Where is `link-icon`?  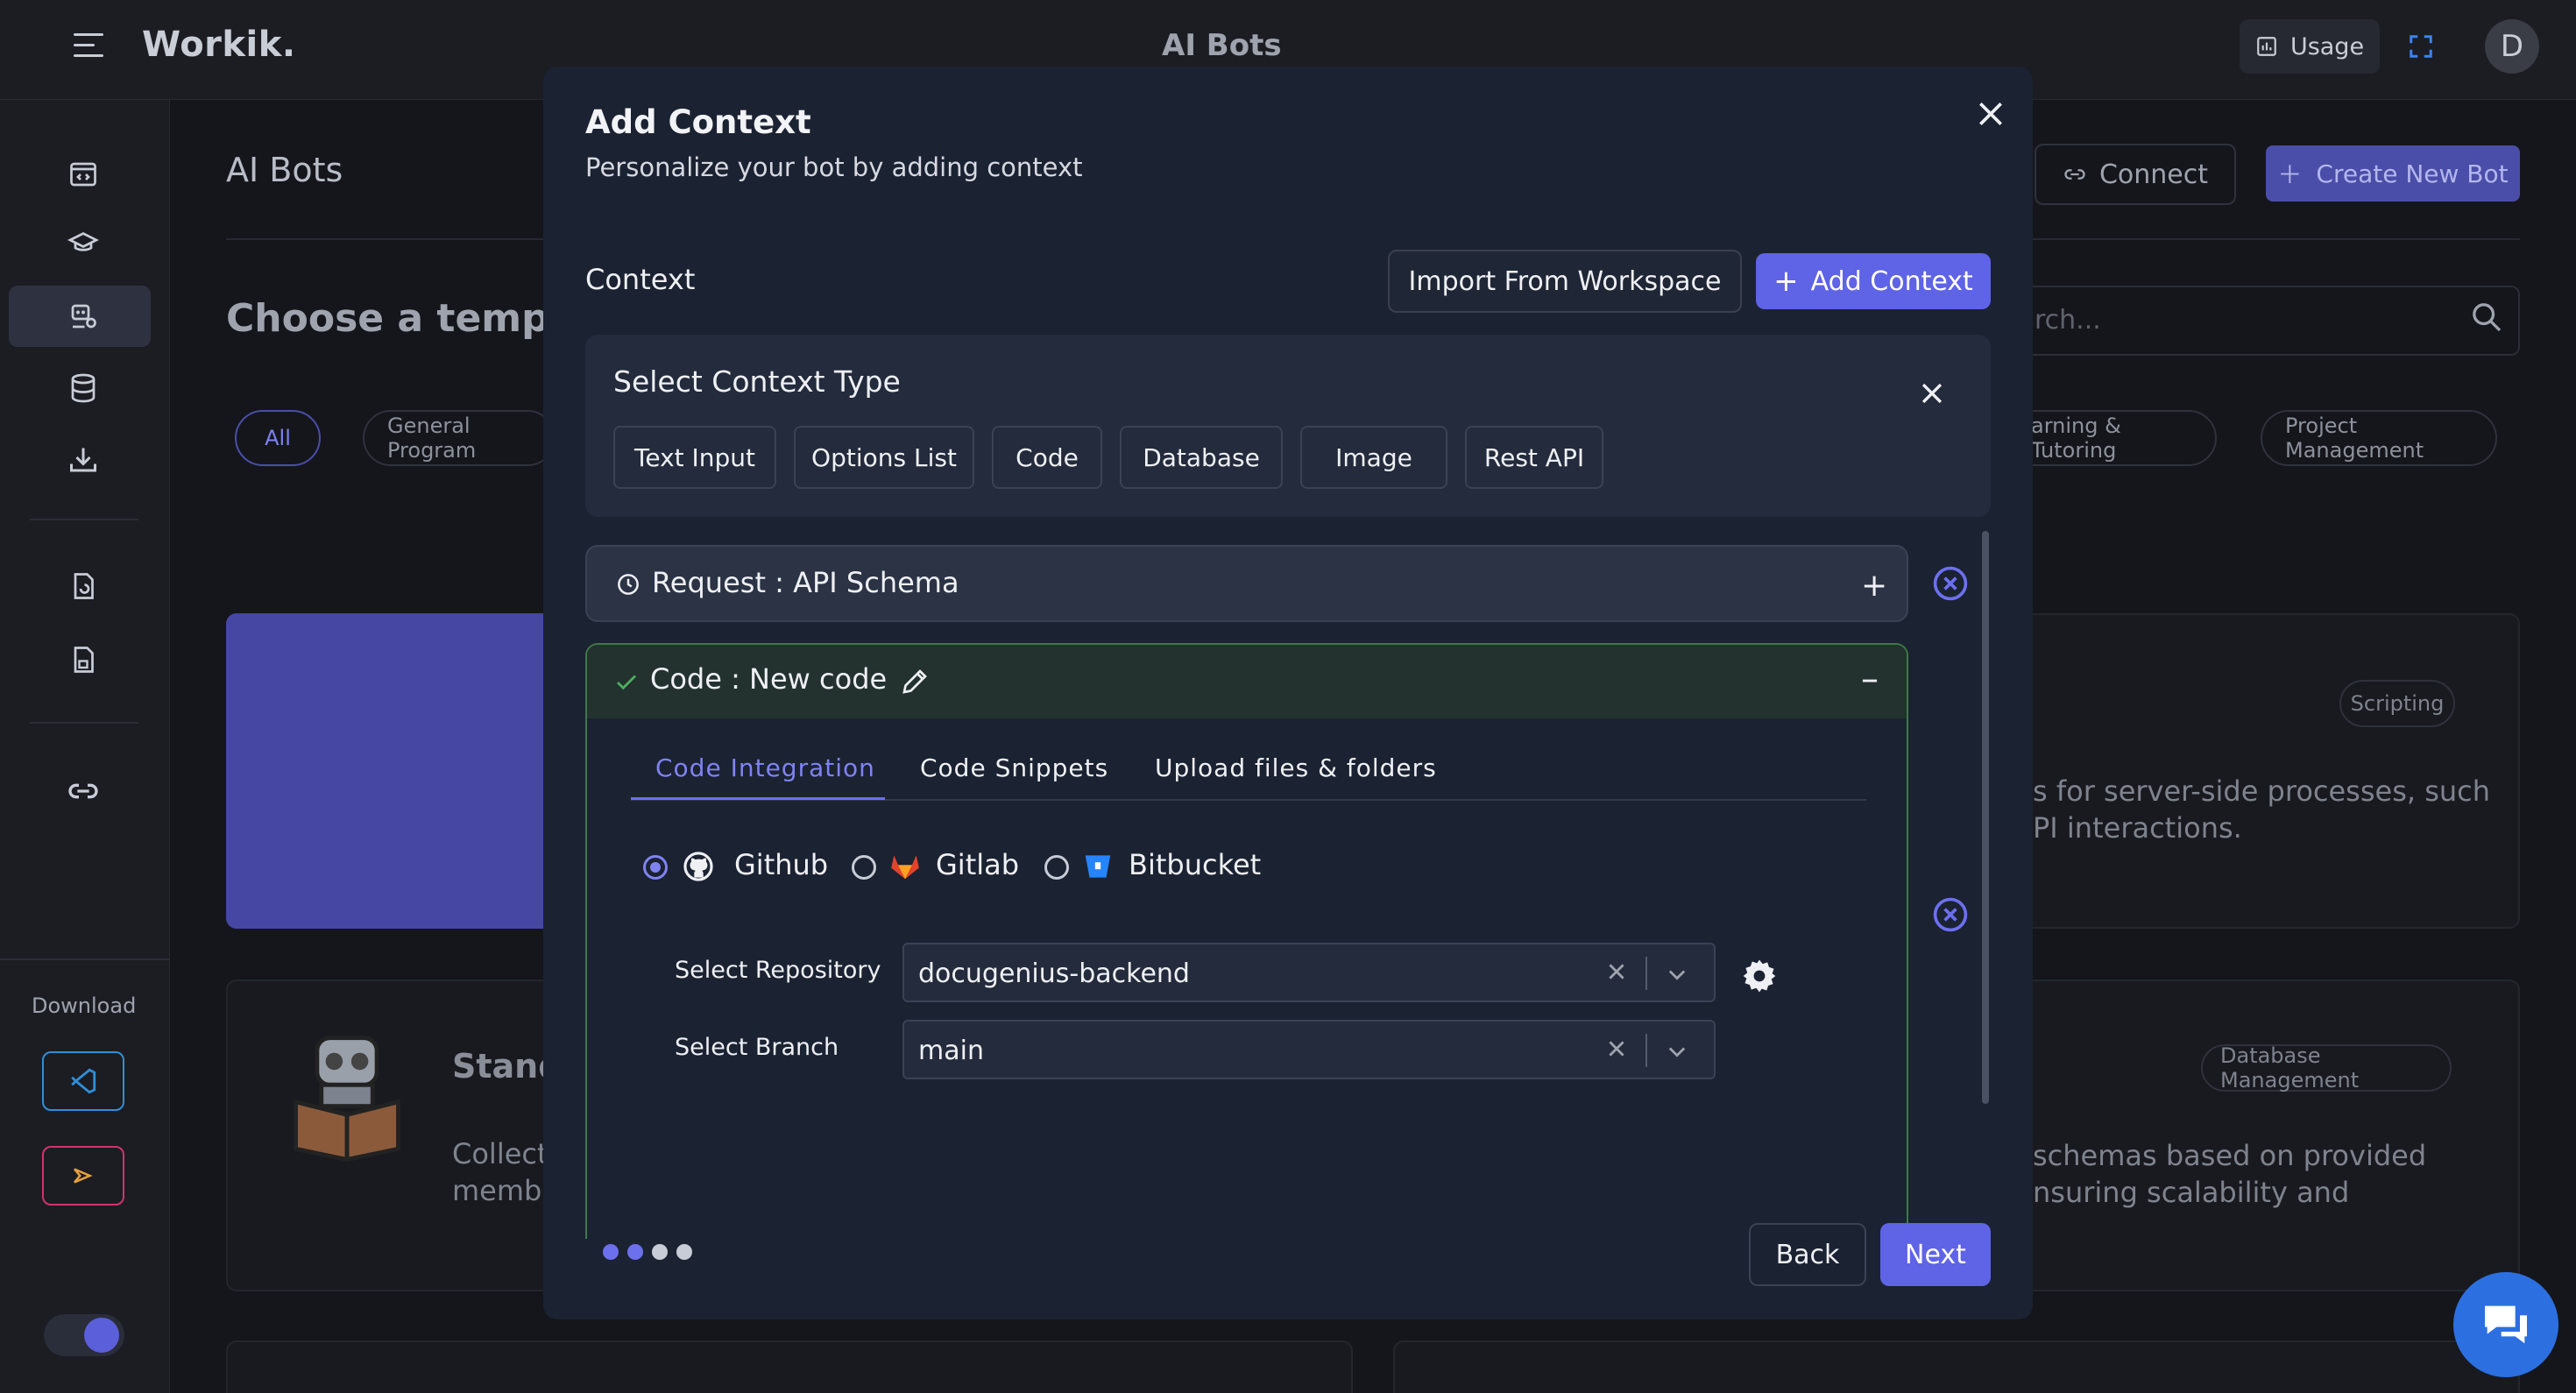
link-icon is located at coordinates (2074, 175).